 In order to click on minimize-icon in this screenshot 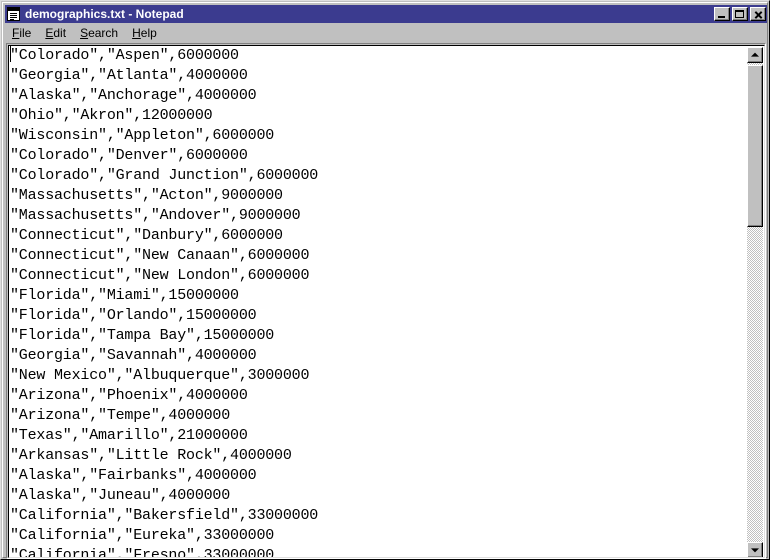, I will do `click(721, 17)`.